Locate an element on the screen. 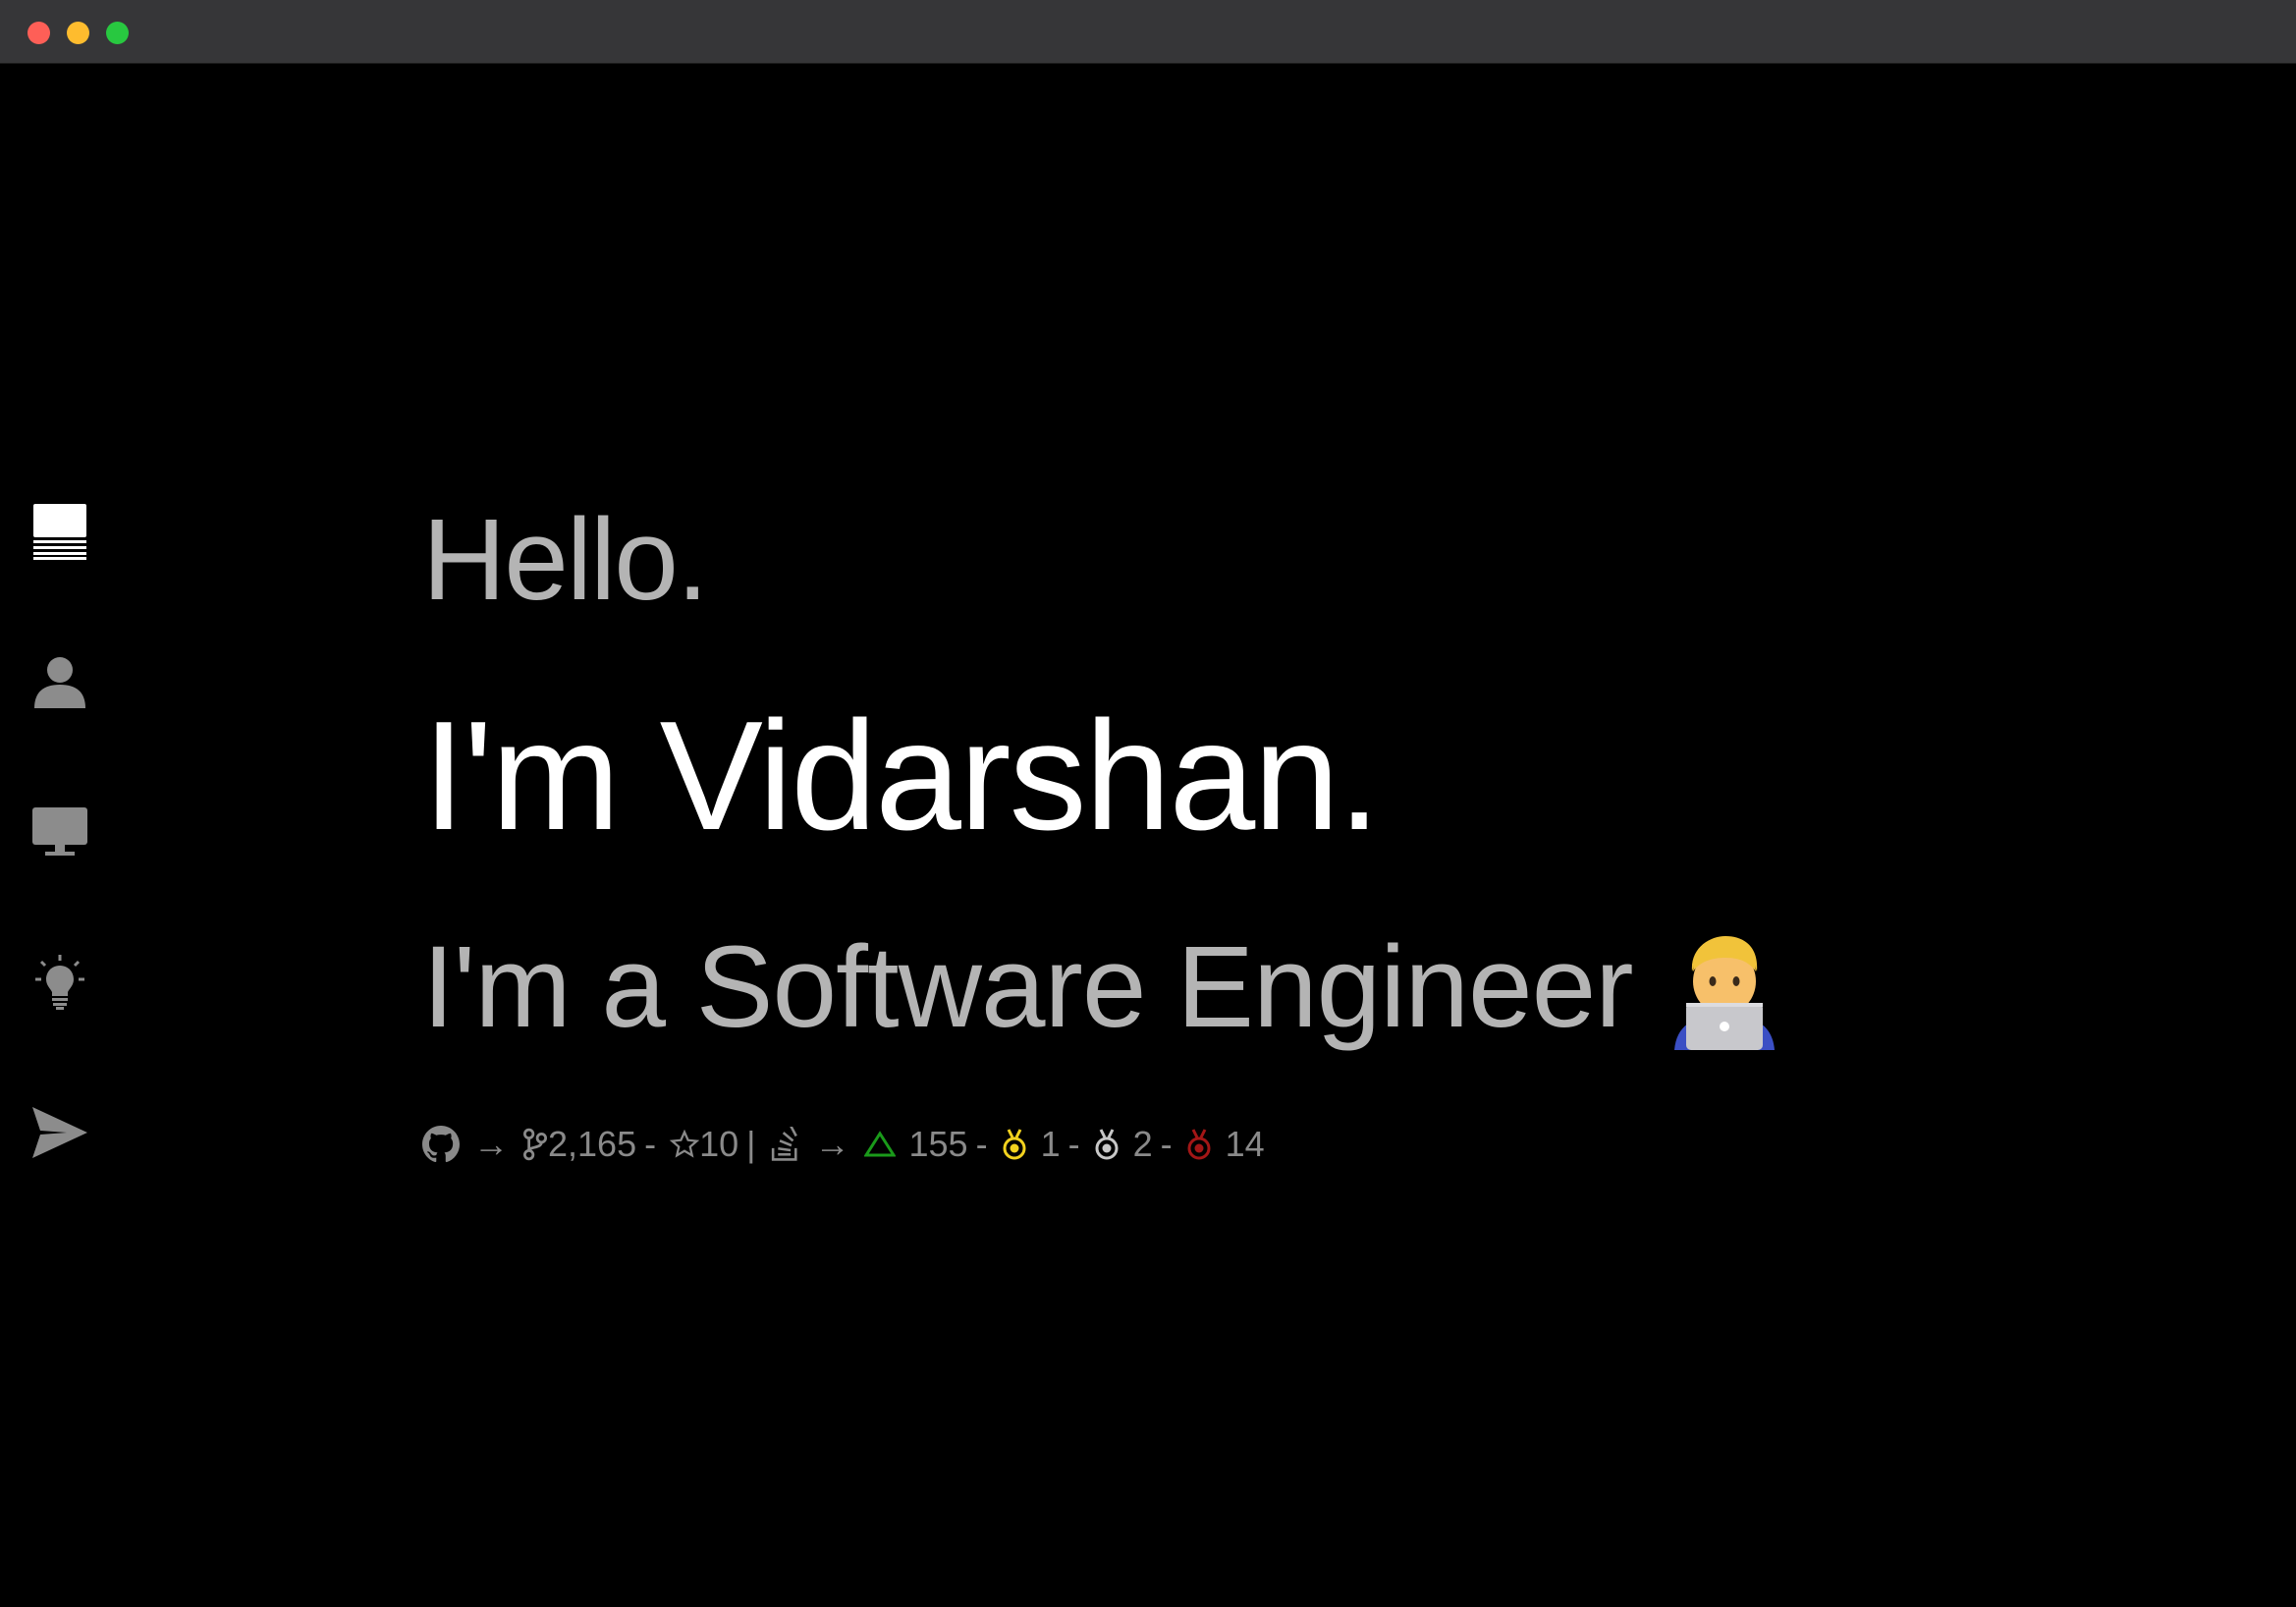 The height and width of the screenshot is (1607, 2296). stats-bar: → 2,165 - 10 | → 155 - 1 - 2 - 14 is located at coordinates (843, 1144).